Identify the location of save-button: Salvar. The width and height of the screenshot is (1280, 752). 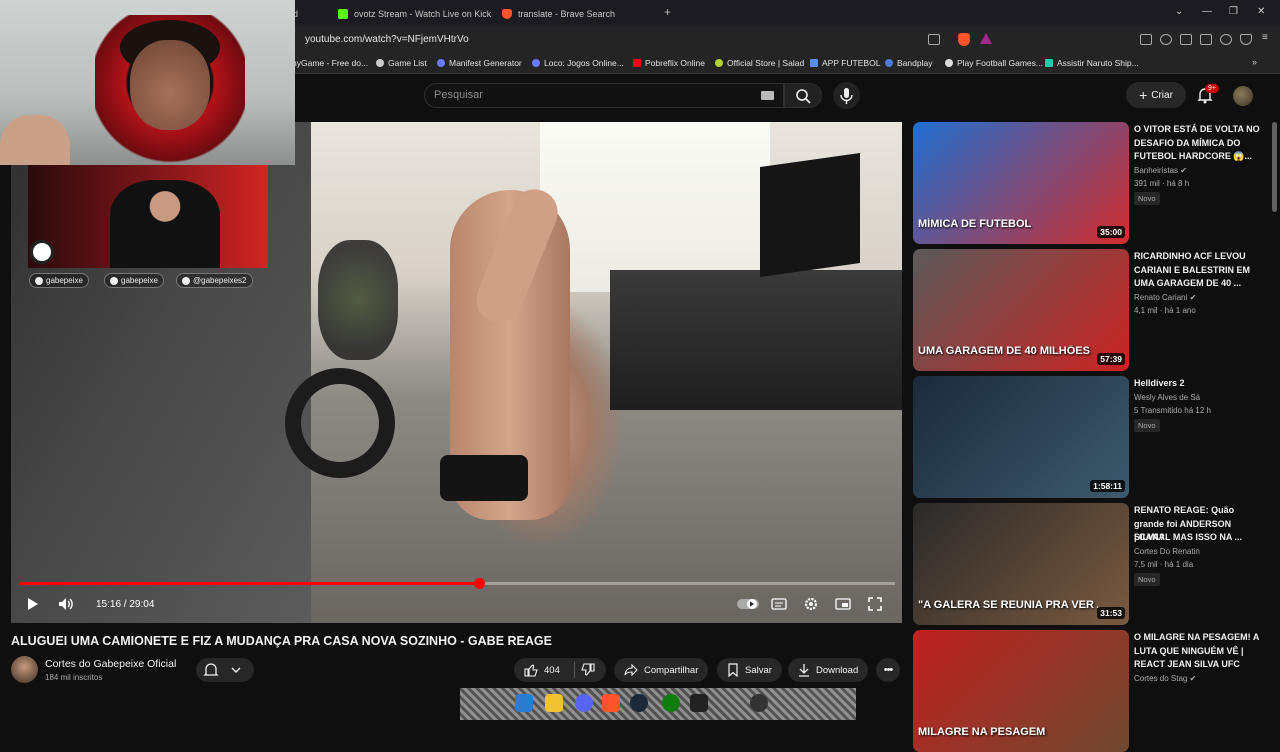
(749, 670).